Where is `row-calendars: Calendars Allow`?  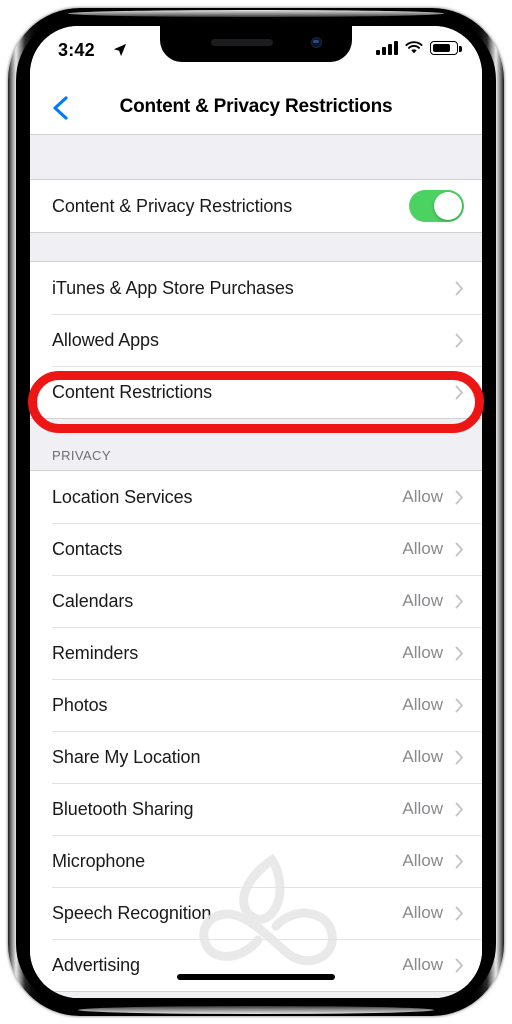 row-calendars: Calendars Allow is located at coordinates (256, 601).